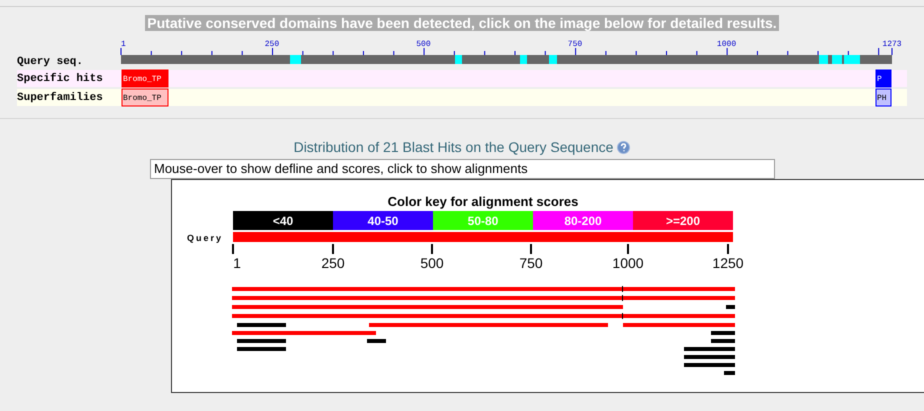 The width and height of the screenshot is (924, 411). I want to click on scale-label: 1, so click(123, 44).